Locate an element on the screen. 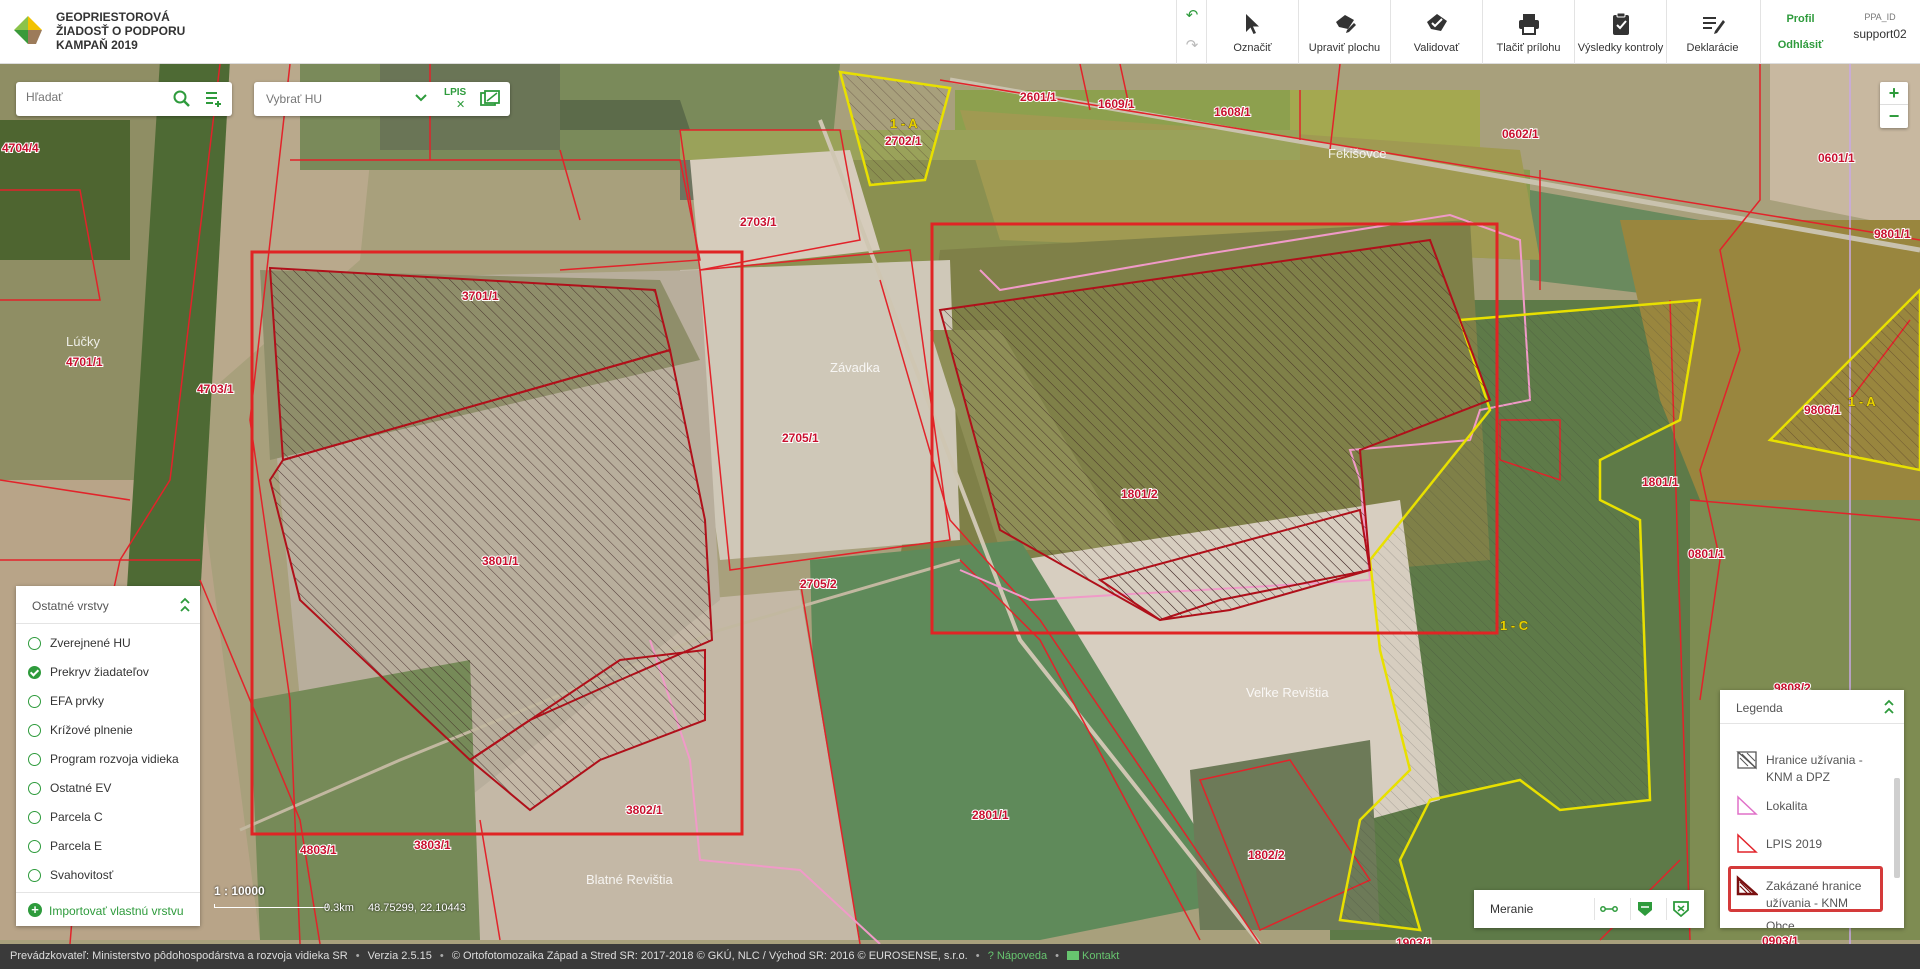 The height and width of the screenshot is (969, 1920). legend-label: Obce is located at coordinates (1780, 923).